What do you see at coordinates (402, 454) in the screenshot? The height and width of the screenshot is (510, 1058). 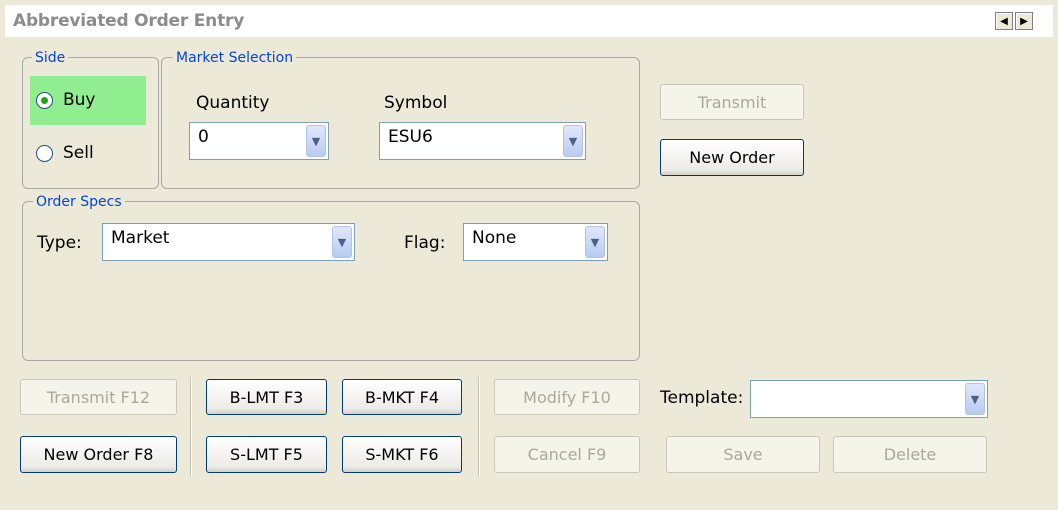 I see `s-mkt-f6-button: S-MKT F6` at bounding box center [402, 454].